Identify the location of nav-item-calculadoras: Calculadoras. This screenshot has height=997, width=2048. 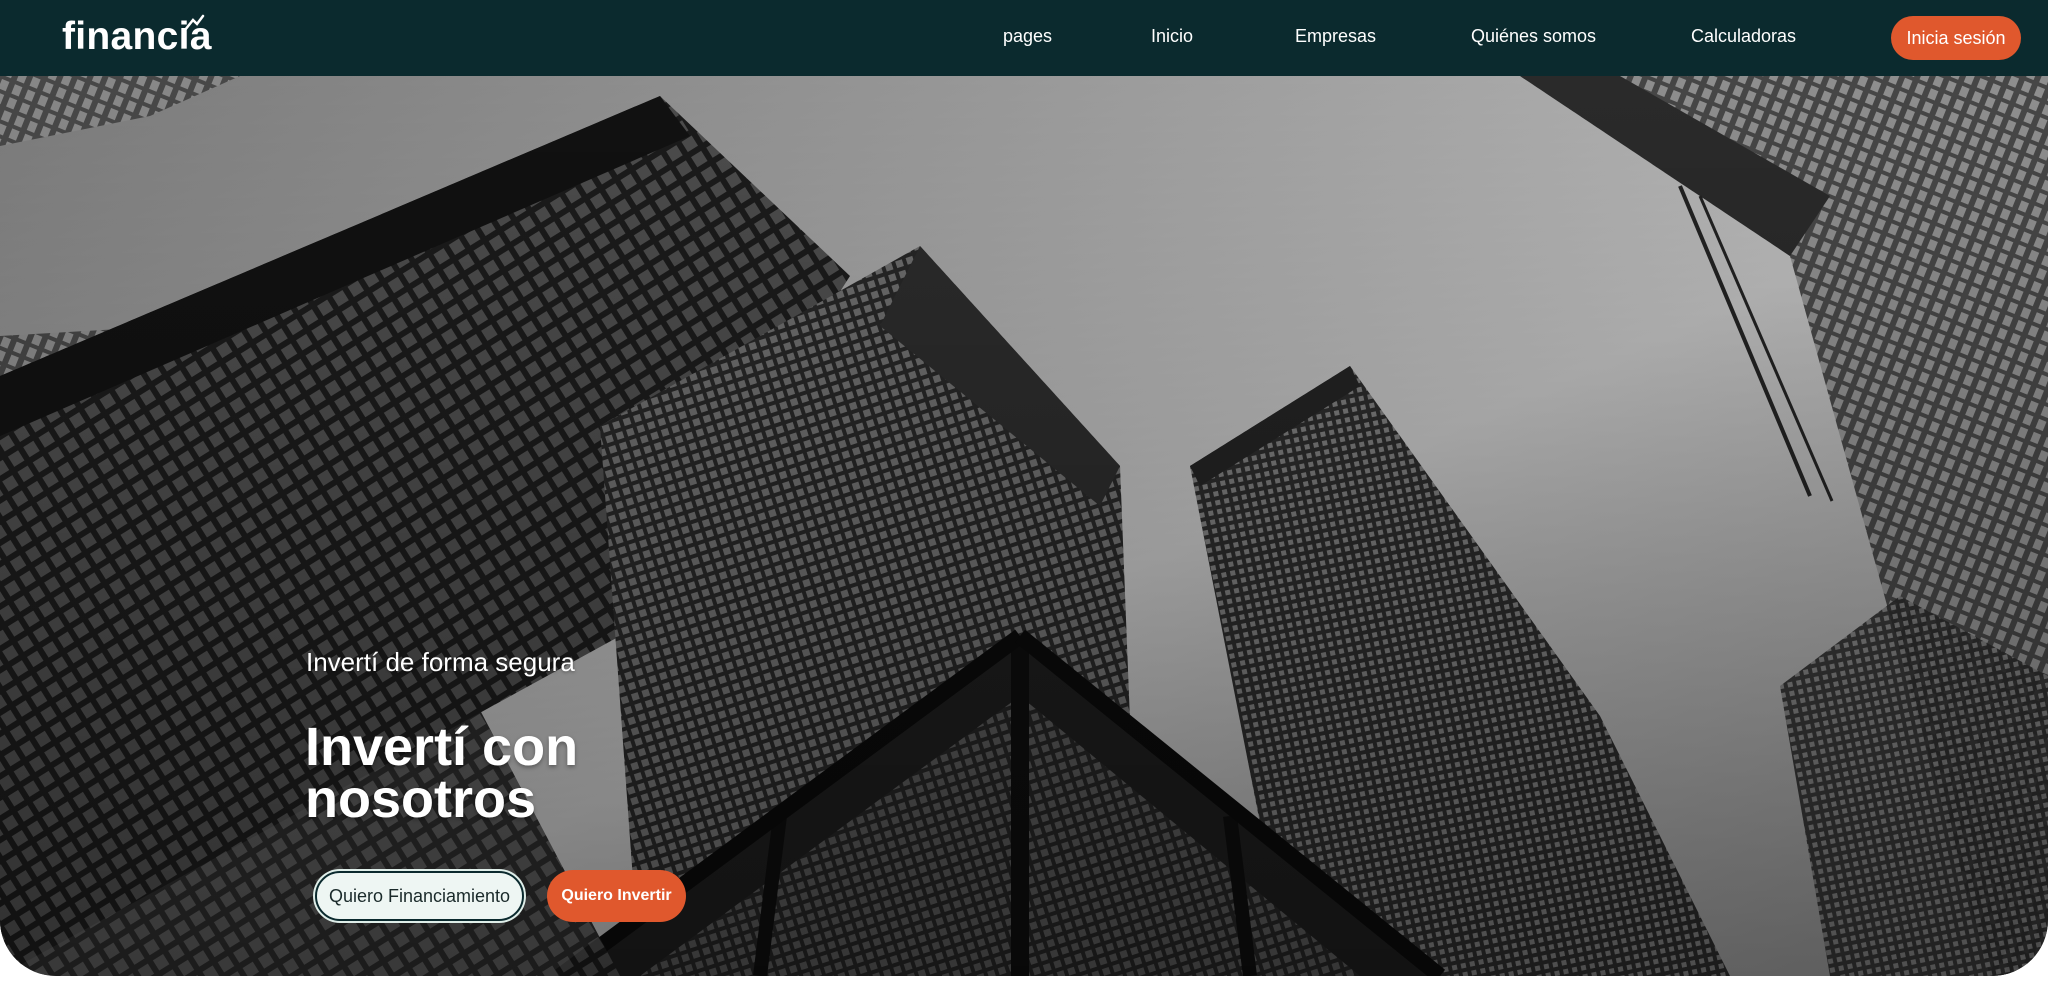
(1743, 36).